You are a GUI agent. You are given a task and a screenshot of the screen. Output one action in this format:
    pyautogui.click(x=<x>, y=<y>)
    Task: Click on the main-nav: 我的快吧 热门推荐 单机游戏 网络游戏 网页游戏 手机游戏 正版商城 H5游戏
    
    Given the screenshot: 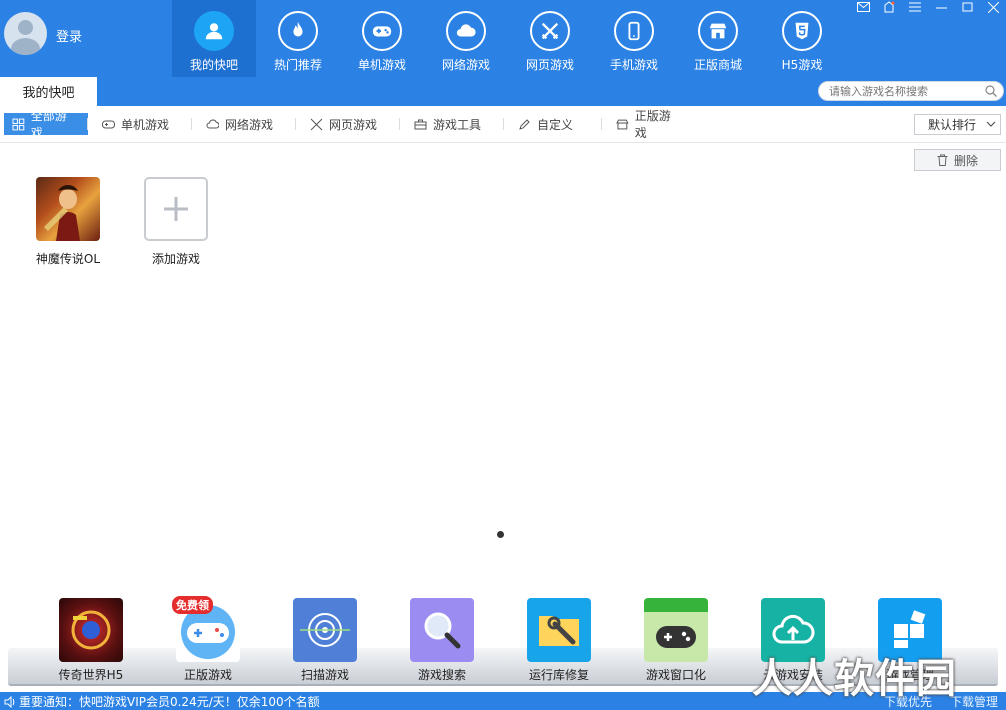 What is the action you would take?
    pyautogui.click(x=508, y=38)
    